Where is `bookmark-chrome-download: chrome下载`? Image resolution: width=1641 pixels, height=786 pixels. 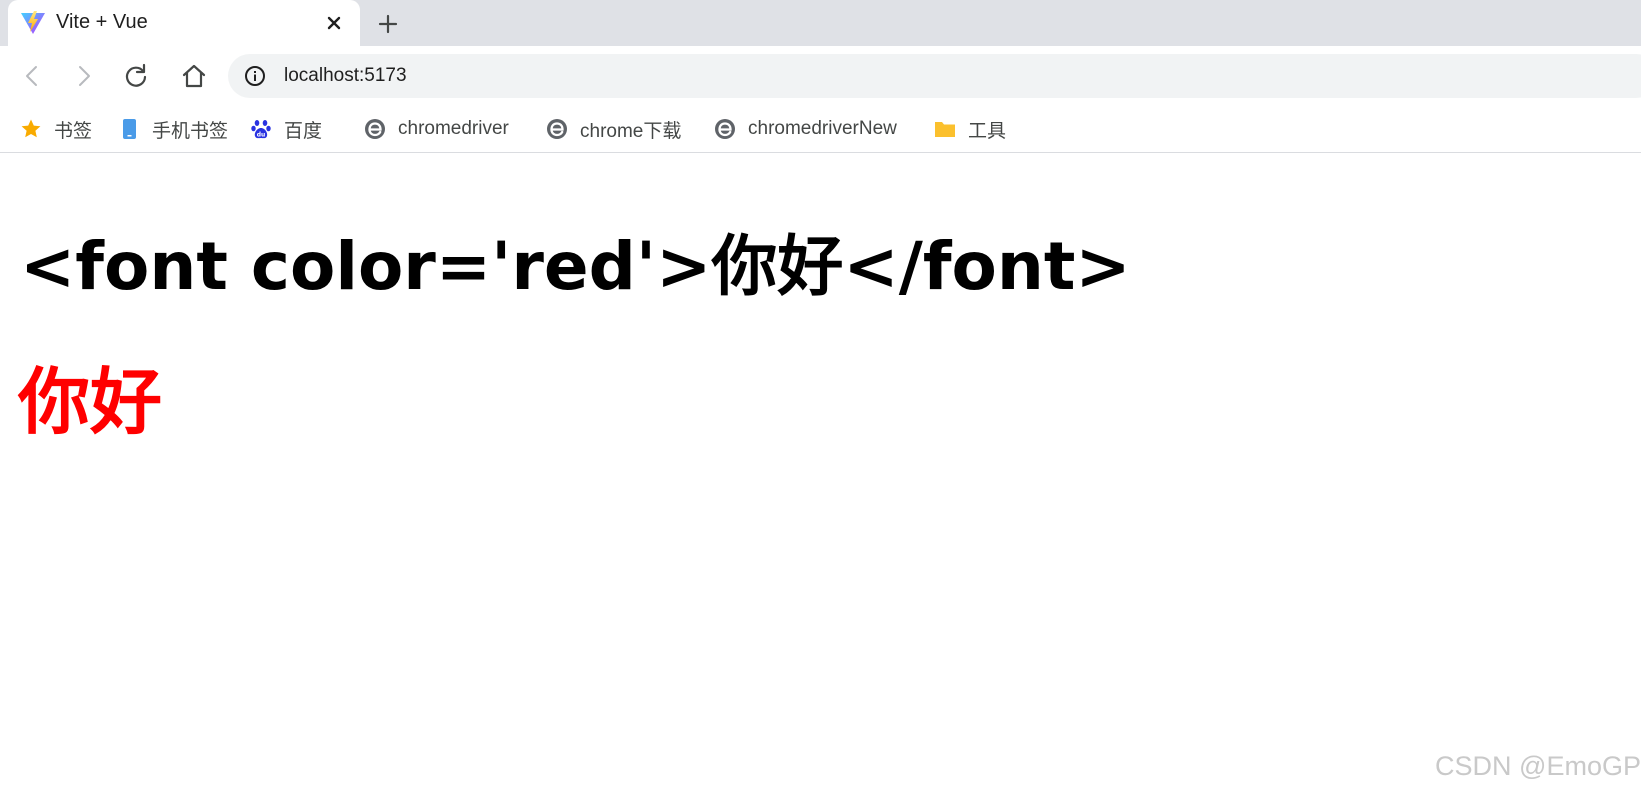
bookmark-chrome-download: chrome下载 is located at coordinates (613, 129).